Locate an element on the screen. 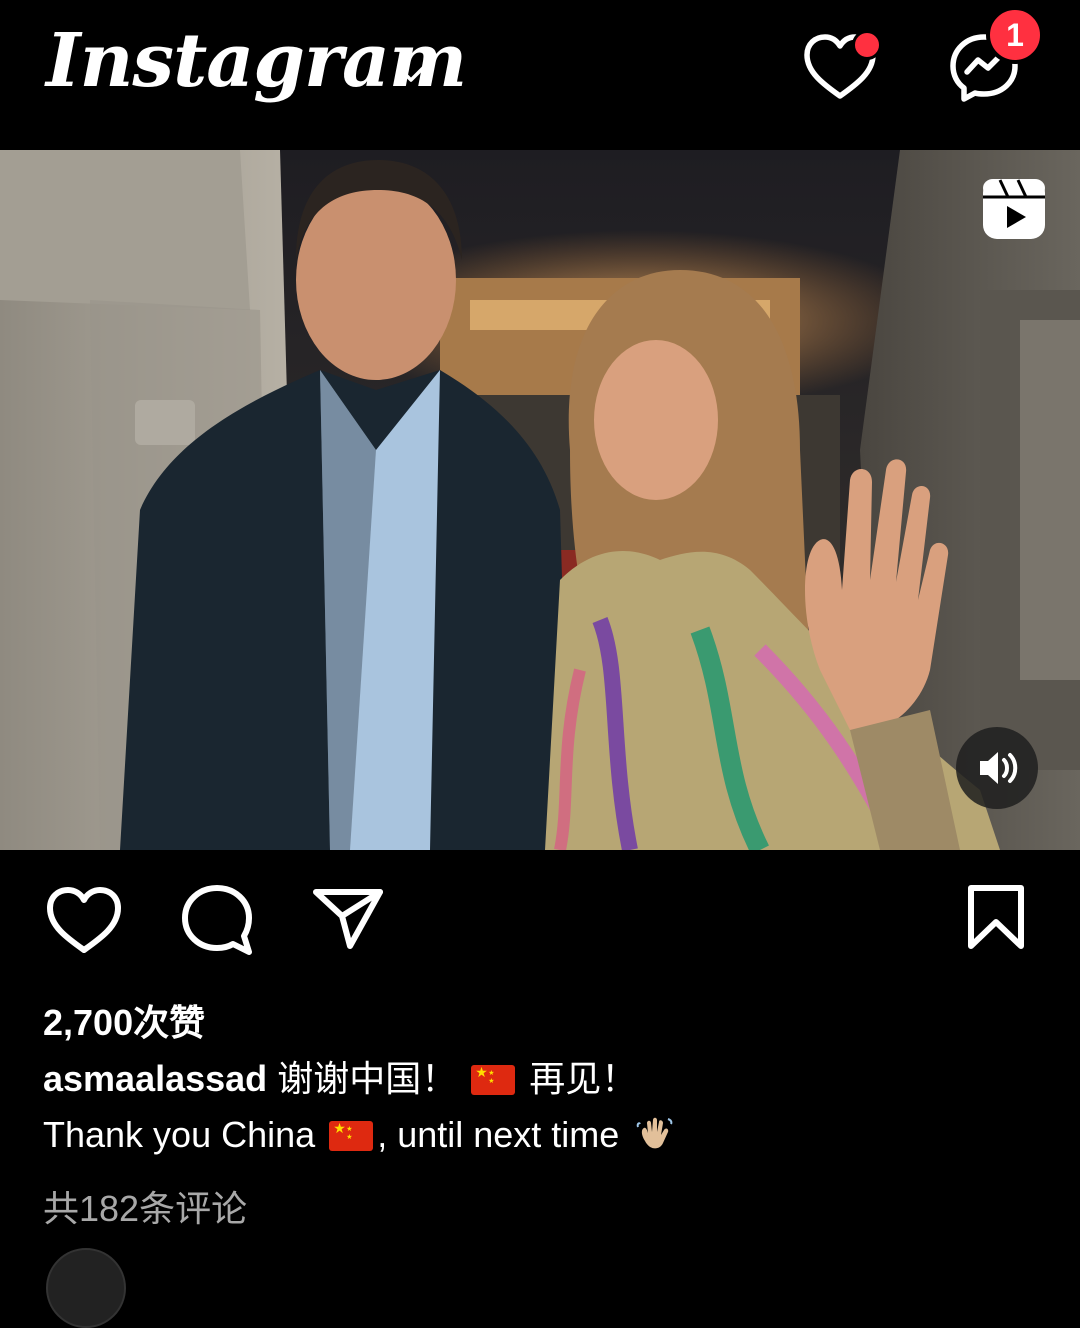  sound-icon is located at coordinates (999, 768).